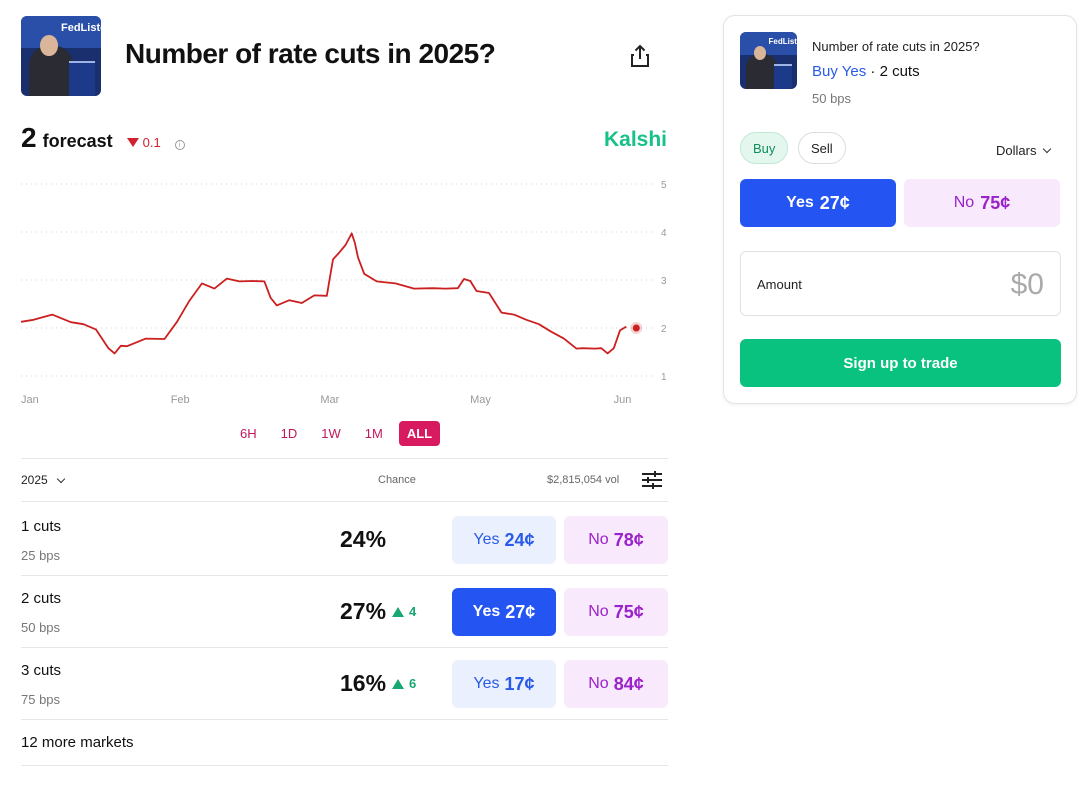  Describe the element at coordinates (822, 148) in the screenshot. I see `sell-tab: Sell` at that location.